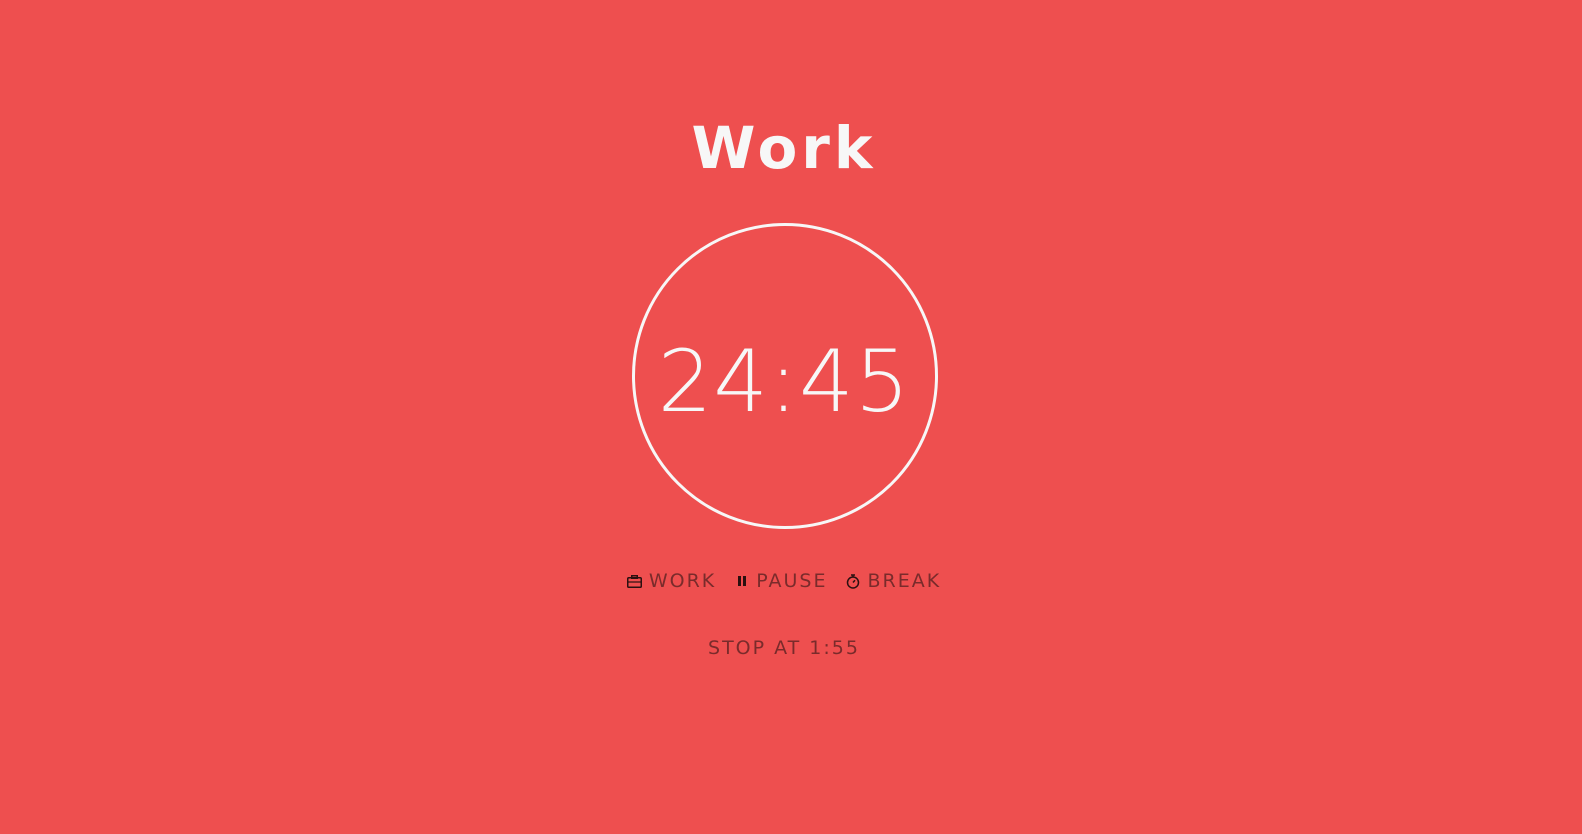  I want to click on pause-icon, so click(742, 581).